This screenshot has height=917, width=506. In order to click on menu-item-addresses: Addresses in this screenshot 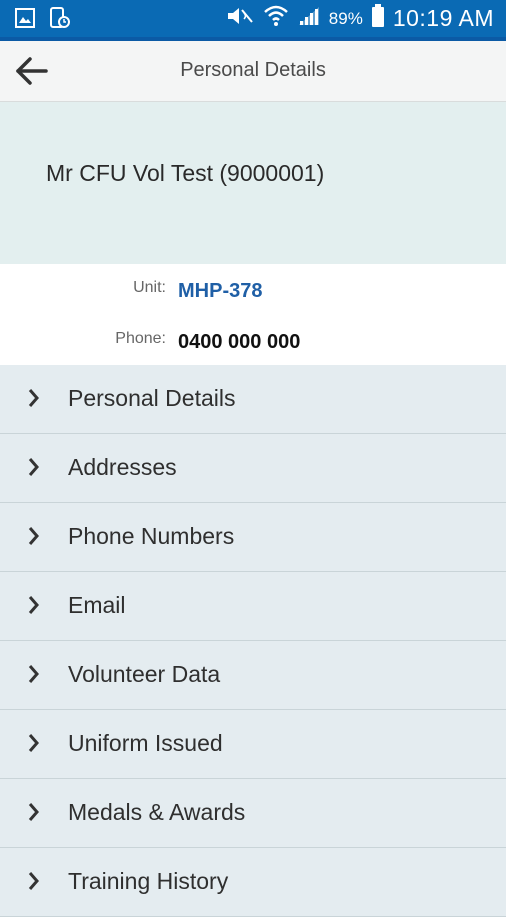, I will do `click(253, 468)`.